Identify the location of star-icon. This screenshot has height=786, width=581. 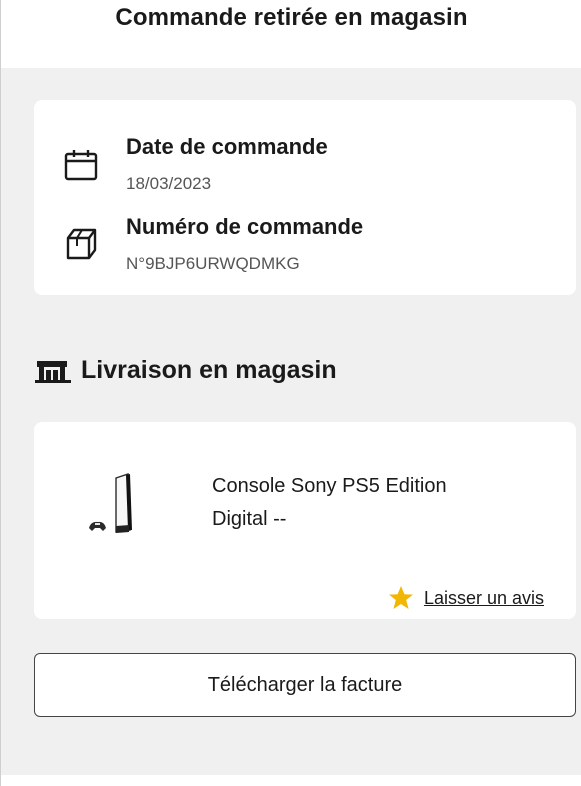
(401, 598).